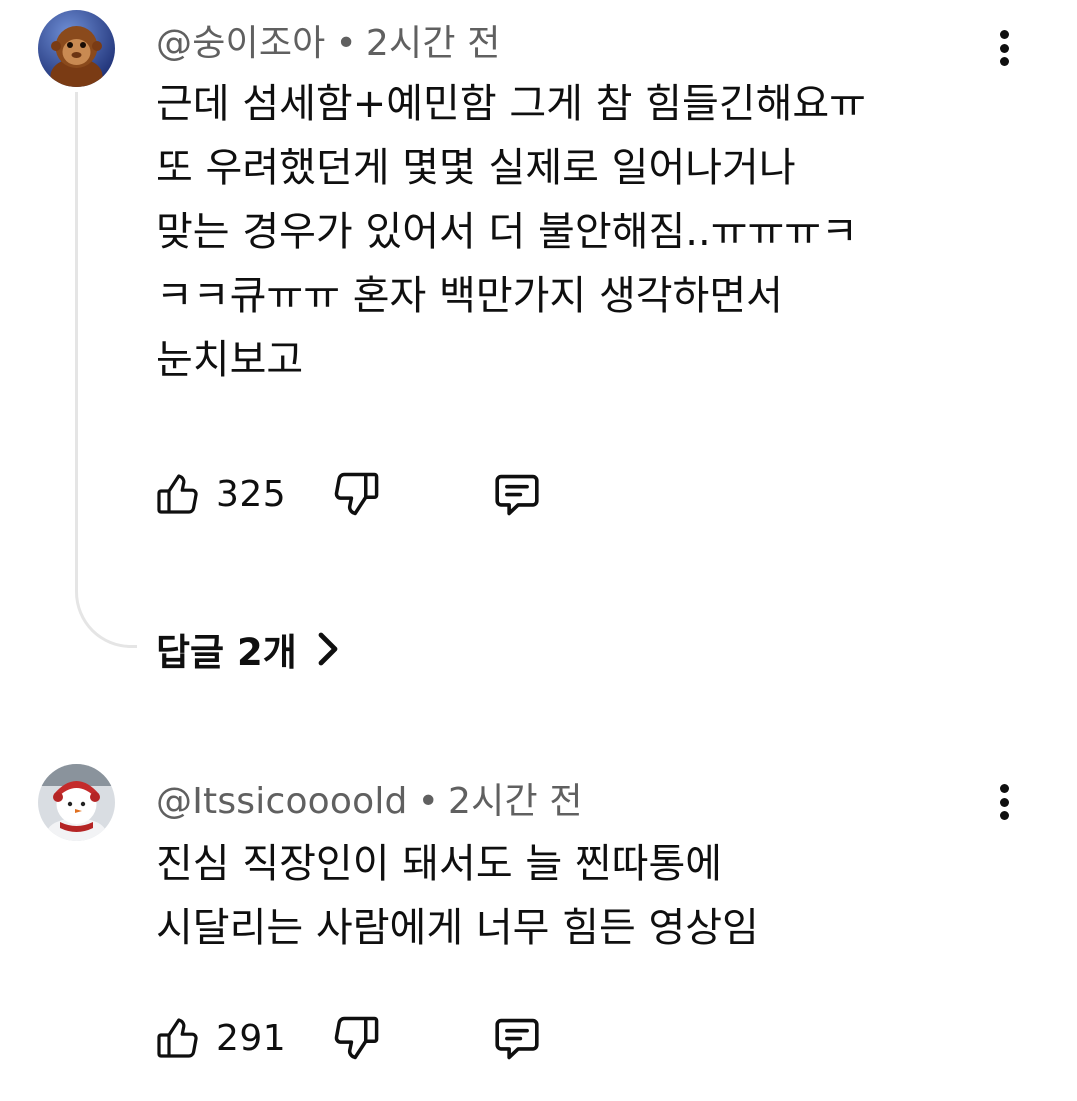 The image size is (1077, 1101). I want to click on like-button: 291, so click(220, 1038).